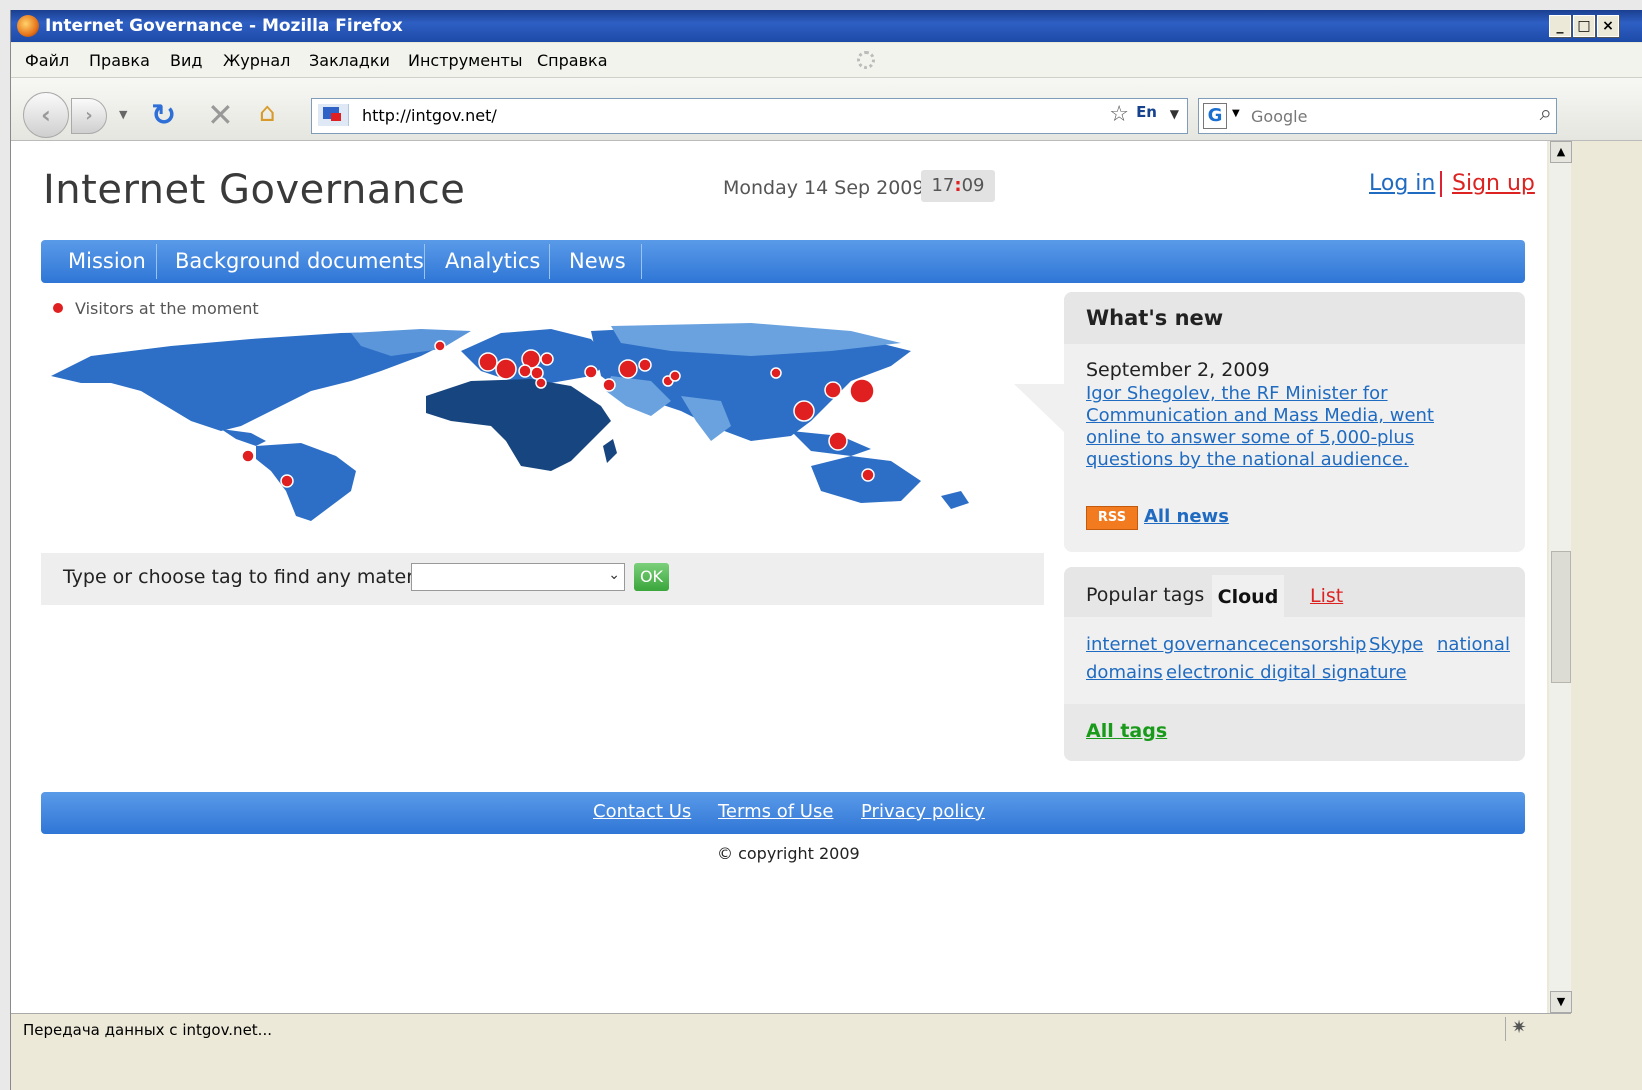 This screenshot has width=1642, height=1090. I want to click on status-addon-icon: ✷, so click(1518, 1029).